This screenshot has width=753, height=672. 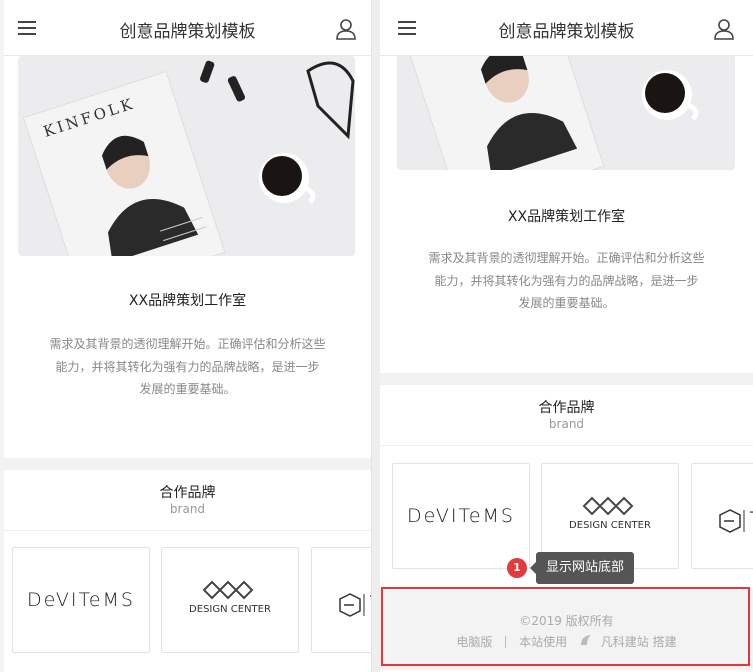 I want to click on brand-card-design-center: DESIGN CENTER, so click(x=230, y=600).